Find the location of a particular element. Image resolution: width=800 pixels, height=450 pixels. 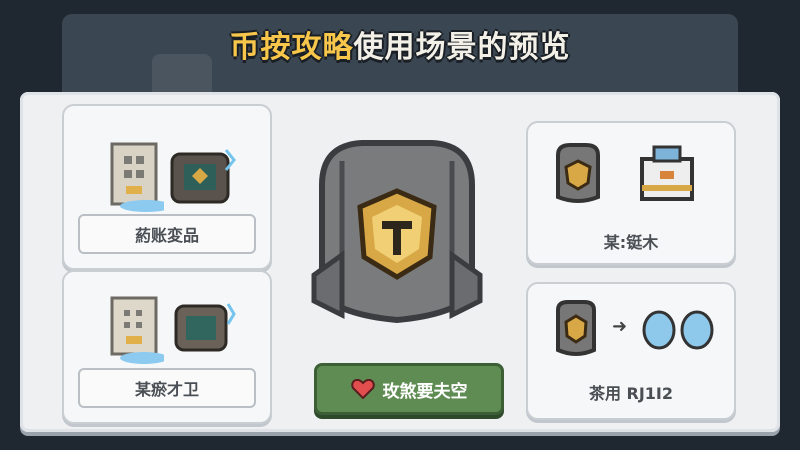

page-title: 币按攻略使用场景的预览 is located at coordinates (400, 44).